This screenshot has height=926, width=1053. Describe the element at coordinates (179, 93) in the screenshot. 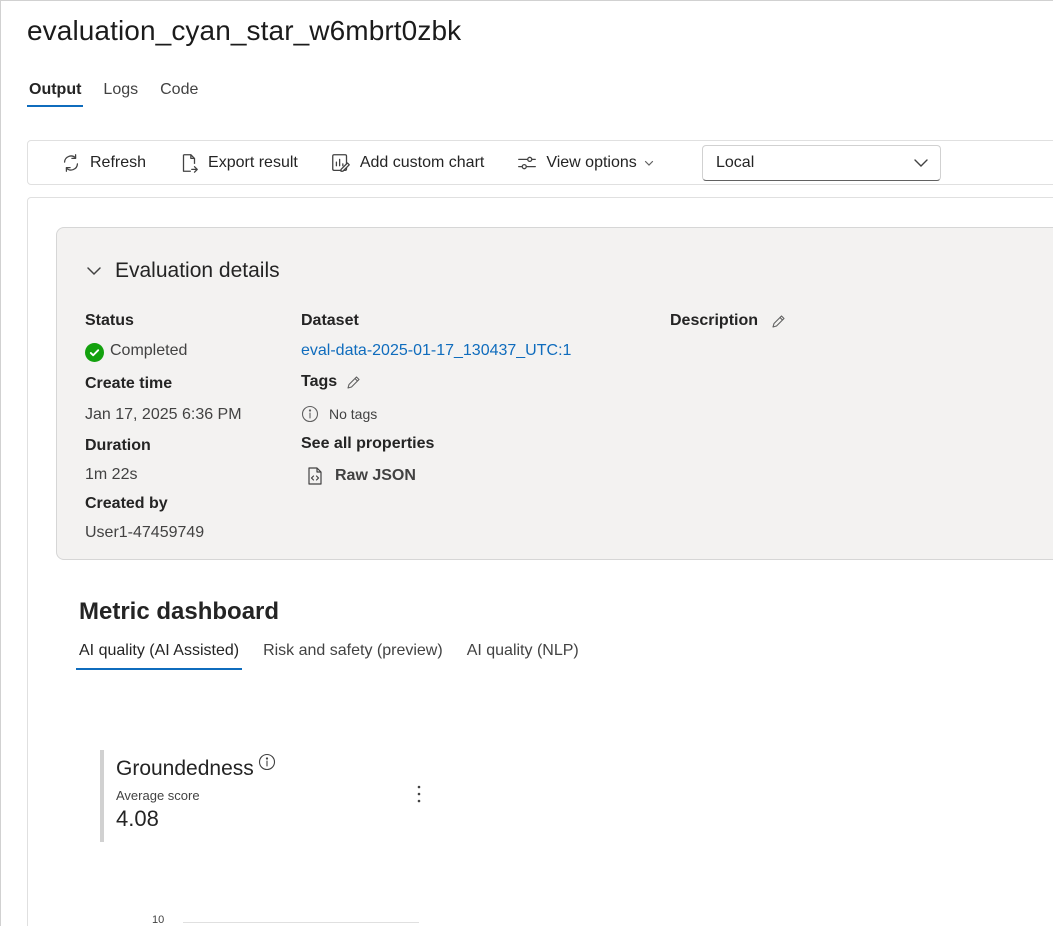

I see `tab-code: Code` at that location.